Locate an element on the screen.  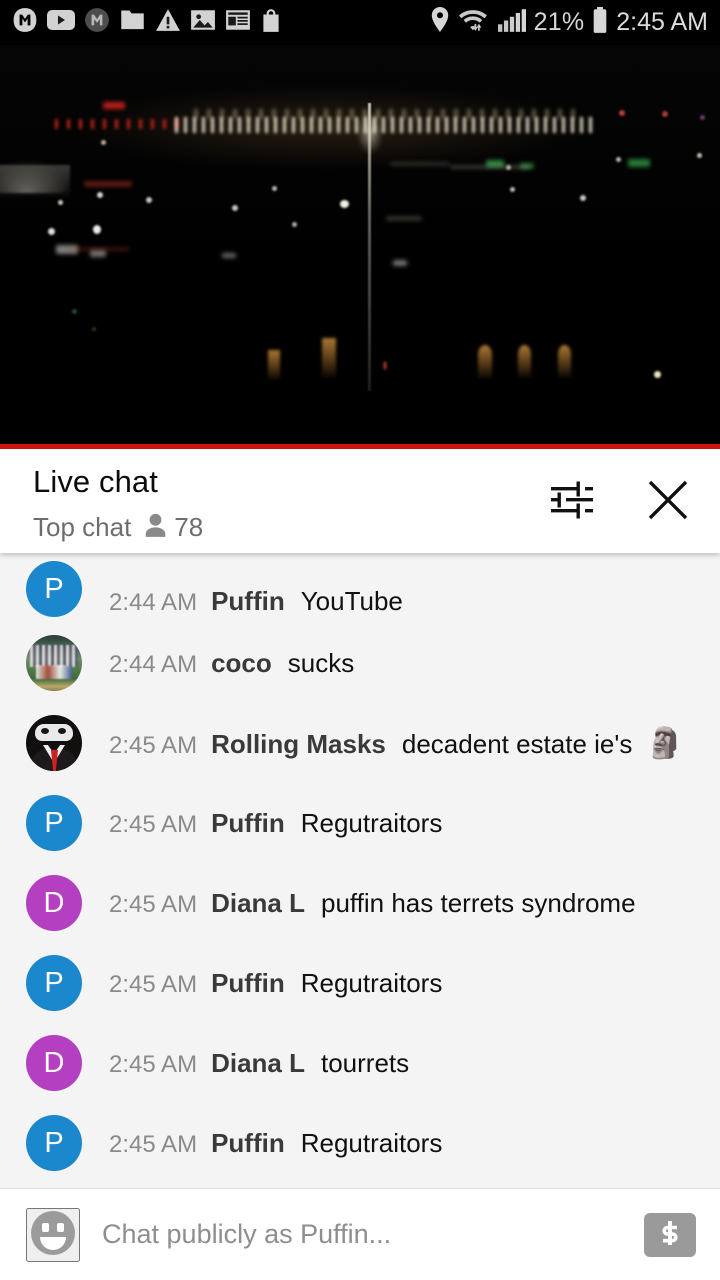
chat-message-body: 2:44 AM coco sucks is located at coordinates (231, 663).